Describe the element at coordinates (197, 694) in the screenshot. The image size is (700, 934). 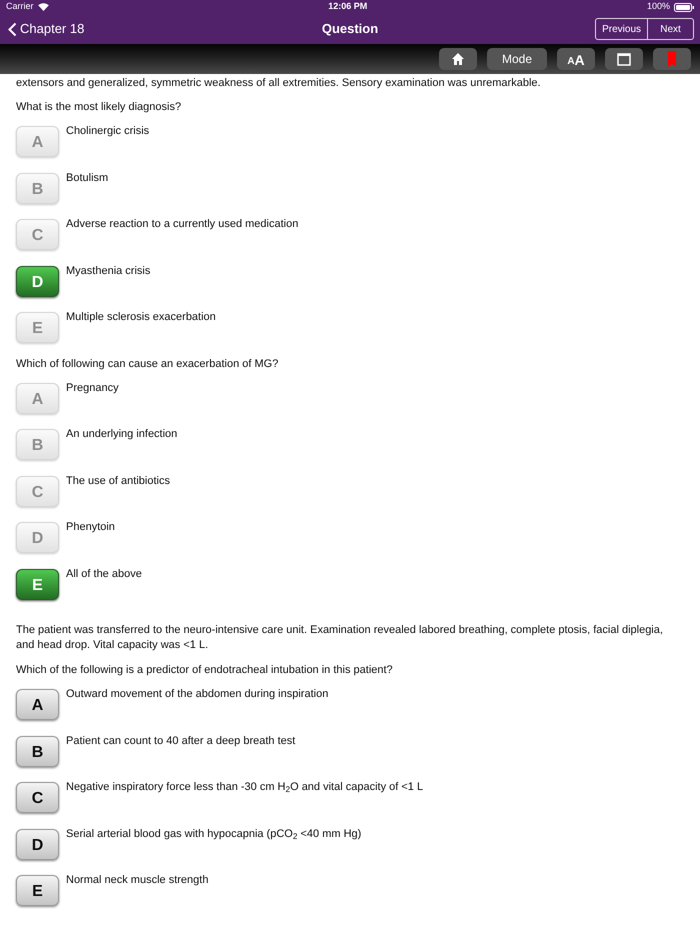
I see `answer-text: Outward movement of the abdomen during inspiration` at that location.